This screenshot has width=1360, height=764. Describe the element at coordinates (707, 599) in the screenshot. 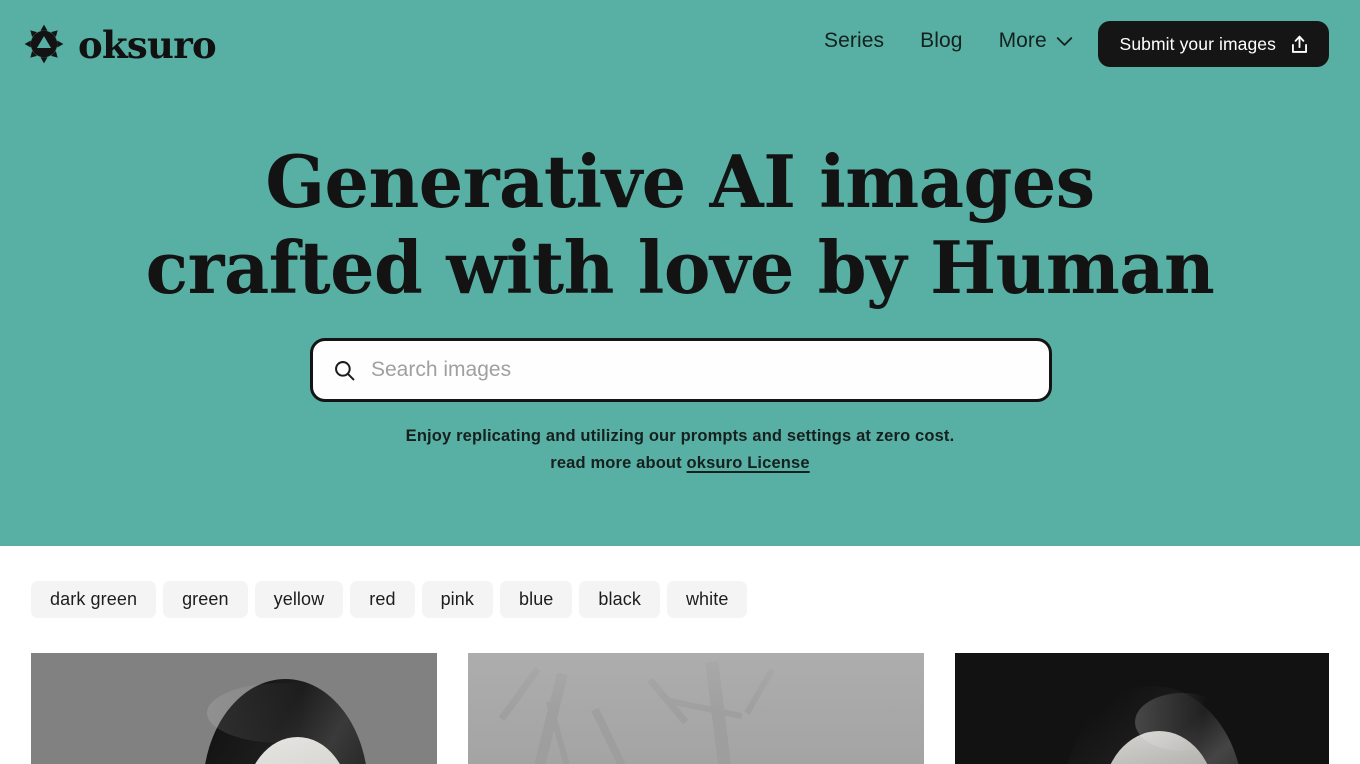

I see `chip-white: white` at that location.